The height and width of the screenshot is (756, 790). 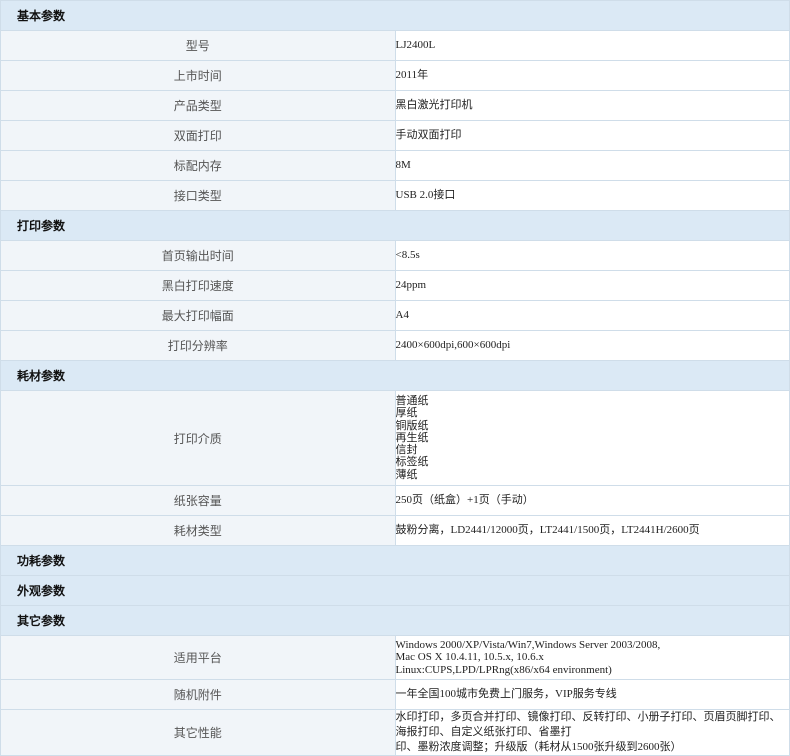 I want to click on spec-value-resolution: 2400×600dpi,600×600dpi, so click(x=592, y=345).